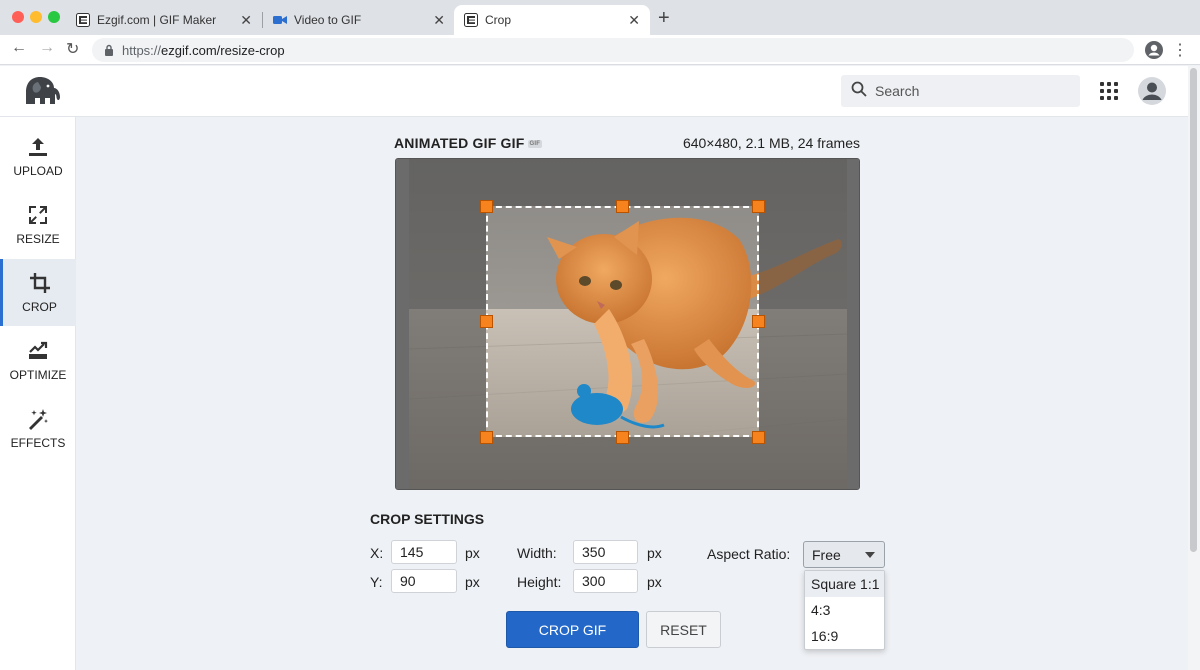 The image size is (1200, 670). Describe the element at coordinates (223, 50) in the screenshot. I see `url-host: ezgif.com/resize-crop` at that location.